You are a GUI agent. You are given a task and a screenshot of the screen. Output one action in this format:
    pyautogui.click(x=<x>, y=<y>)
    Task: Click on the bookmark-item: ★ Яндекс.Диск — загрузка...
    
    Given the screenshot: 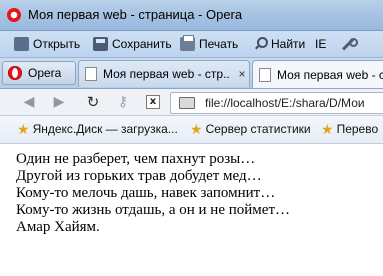 What is the action you would take?
    pyautogui.click(x=97, y=129)
    